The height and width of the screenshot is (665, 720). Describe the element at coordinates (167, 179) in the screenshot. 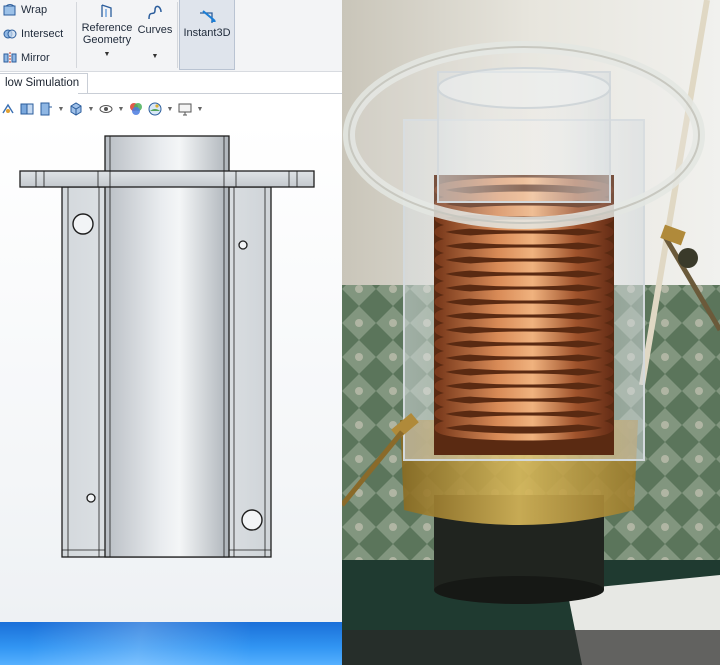

I see `top-flange` at that location.